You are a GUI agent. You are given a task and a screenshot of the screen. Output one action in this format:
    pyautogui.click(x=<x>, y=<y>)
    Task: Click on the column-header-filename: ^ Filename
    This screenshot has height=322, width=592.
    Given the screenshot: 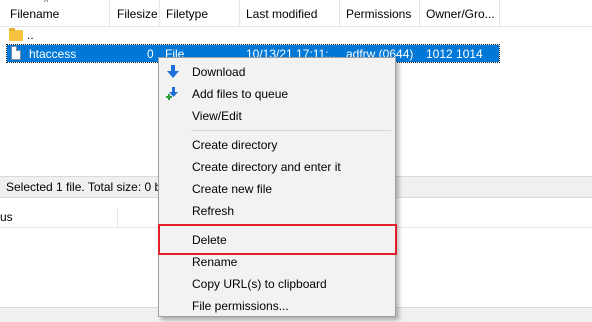 What is the action you would take?
    pyautogui.click(x=55, y=13)
    